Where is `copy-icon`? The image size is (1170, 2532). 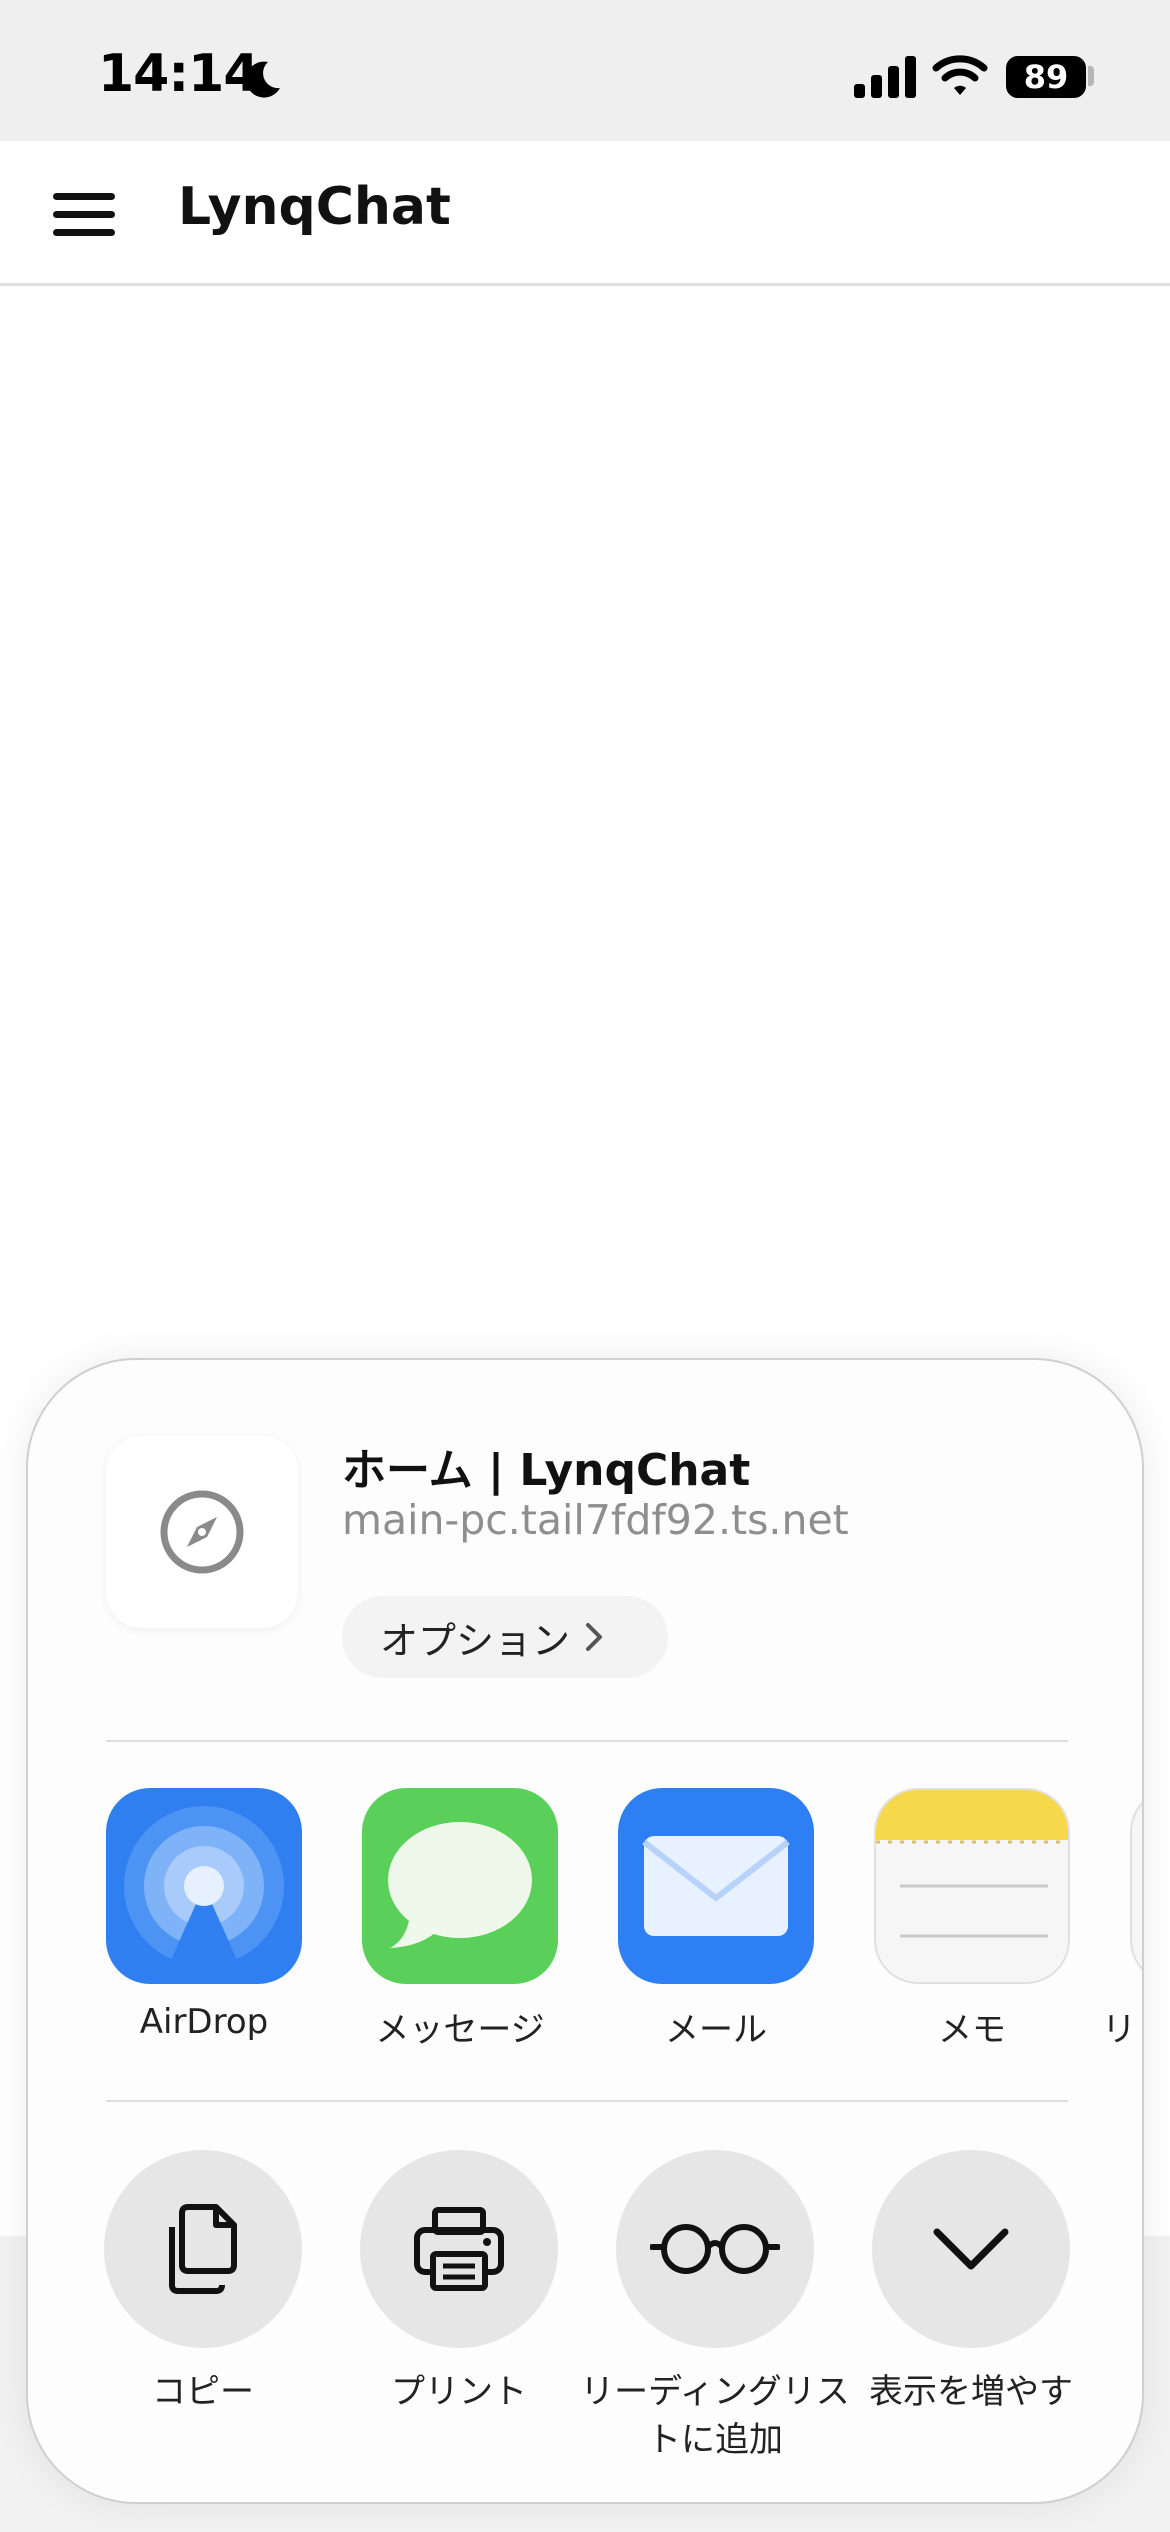
copy-icon is located at coordinates (203, 2249).